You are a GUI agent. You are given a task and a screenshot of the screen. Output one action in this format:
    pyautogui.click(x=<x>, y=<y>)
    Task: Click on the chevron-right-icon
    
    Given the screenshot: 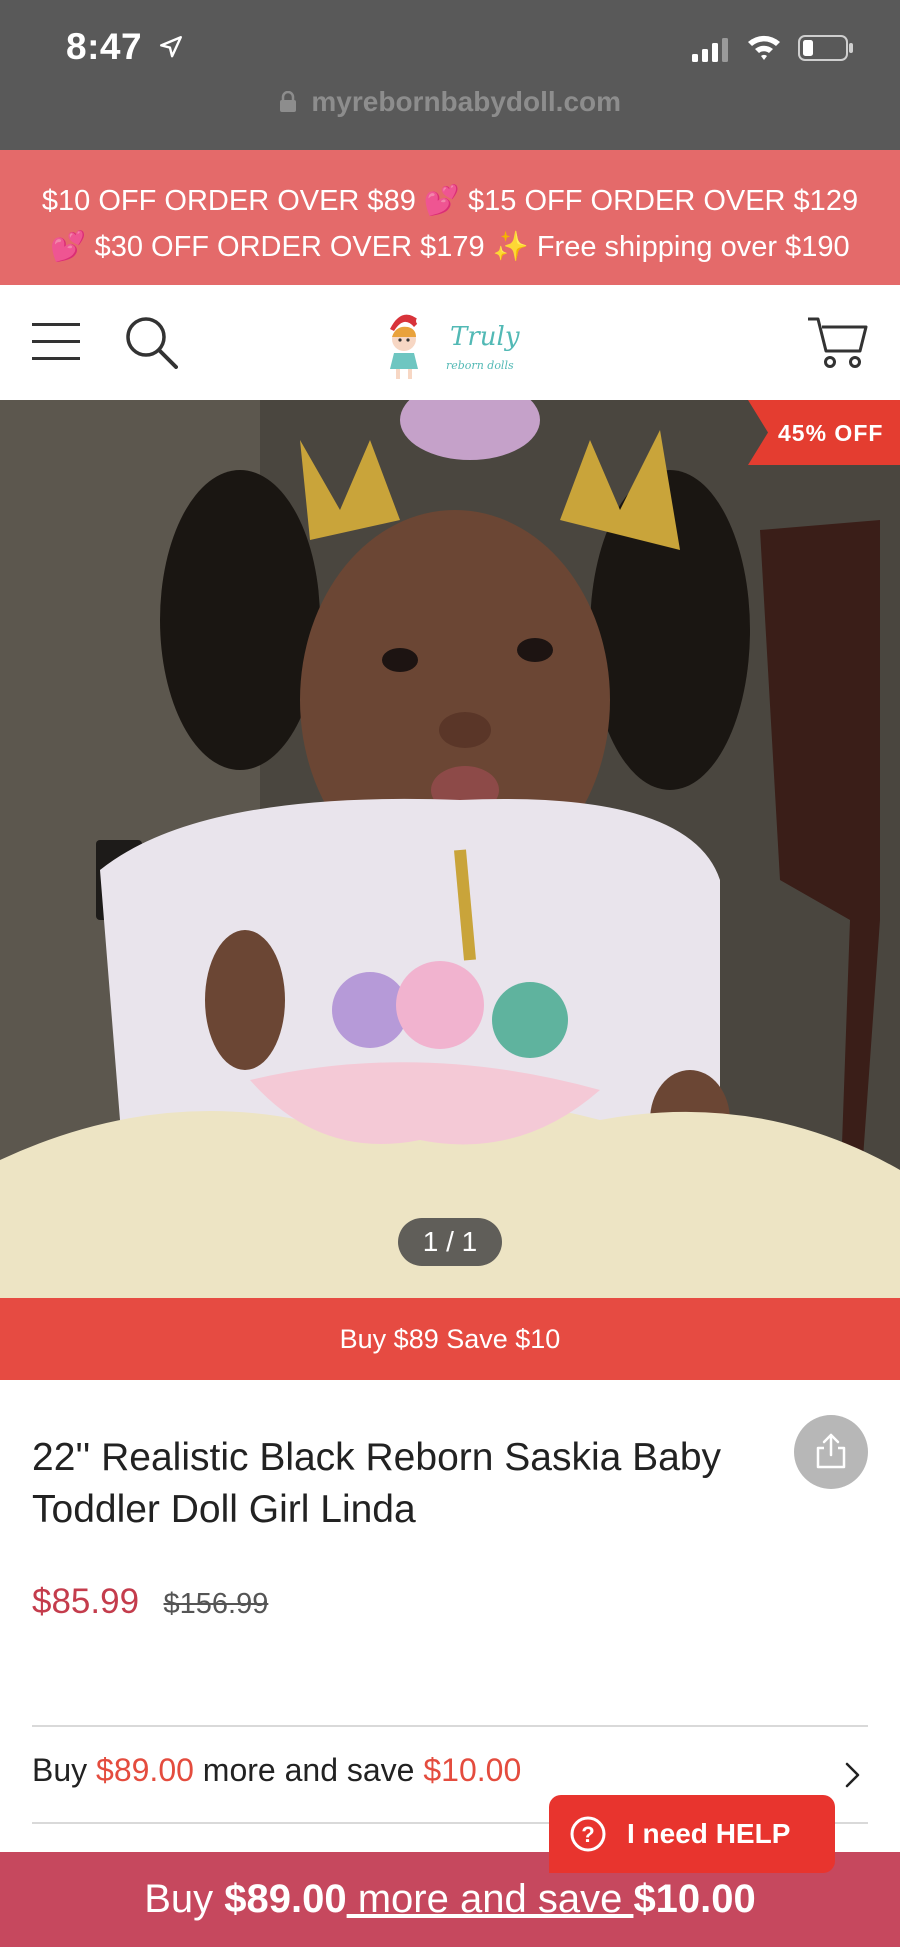 What is the action you would take?
    pyautogui.click(x=853, y=1775)
    